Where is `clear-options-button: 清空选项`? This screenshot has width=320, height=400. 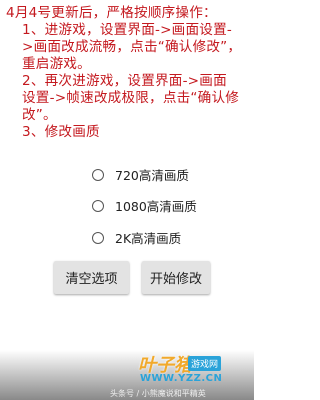
clear-options-button: 清空选项 is located at coordinates (91, 277).